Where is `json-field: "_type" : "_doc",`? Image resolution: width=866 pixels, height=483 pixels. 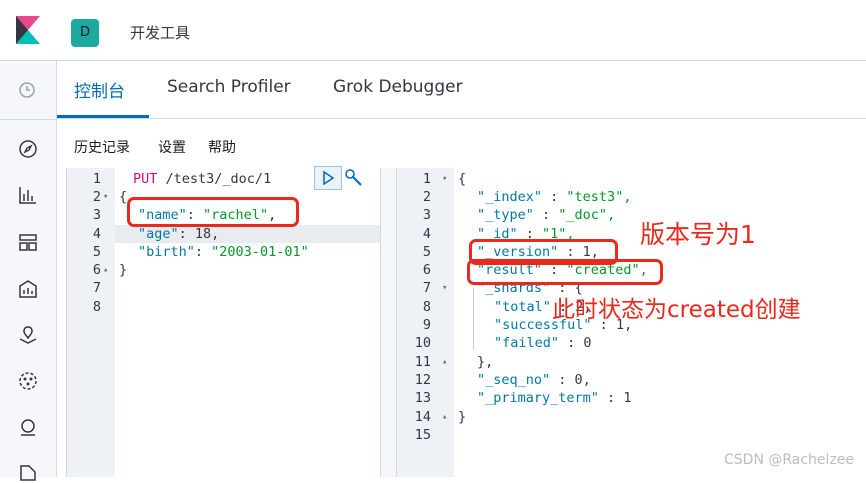
json-field: "_type" : "_doc", is located at coordinates (546, 215).